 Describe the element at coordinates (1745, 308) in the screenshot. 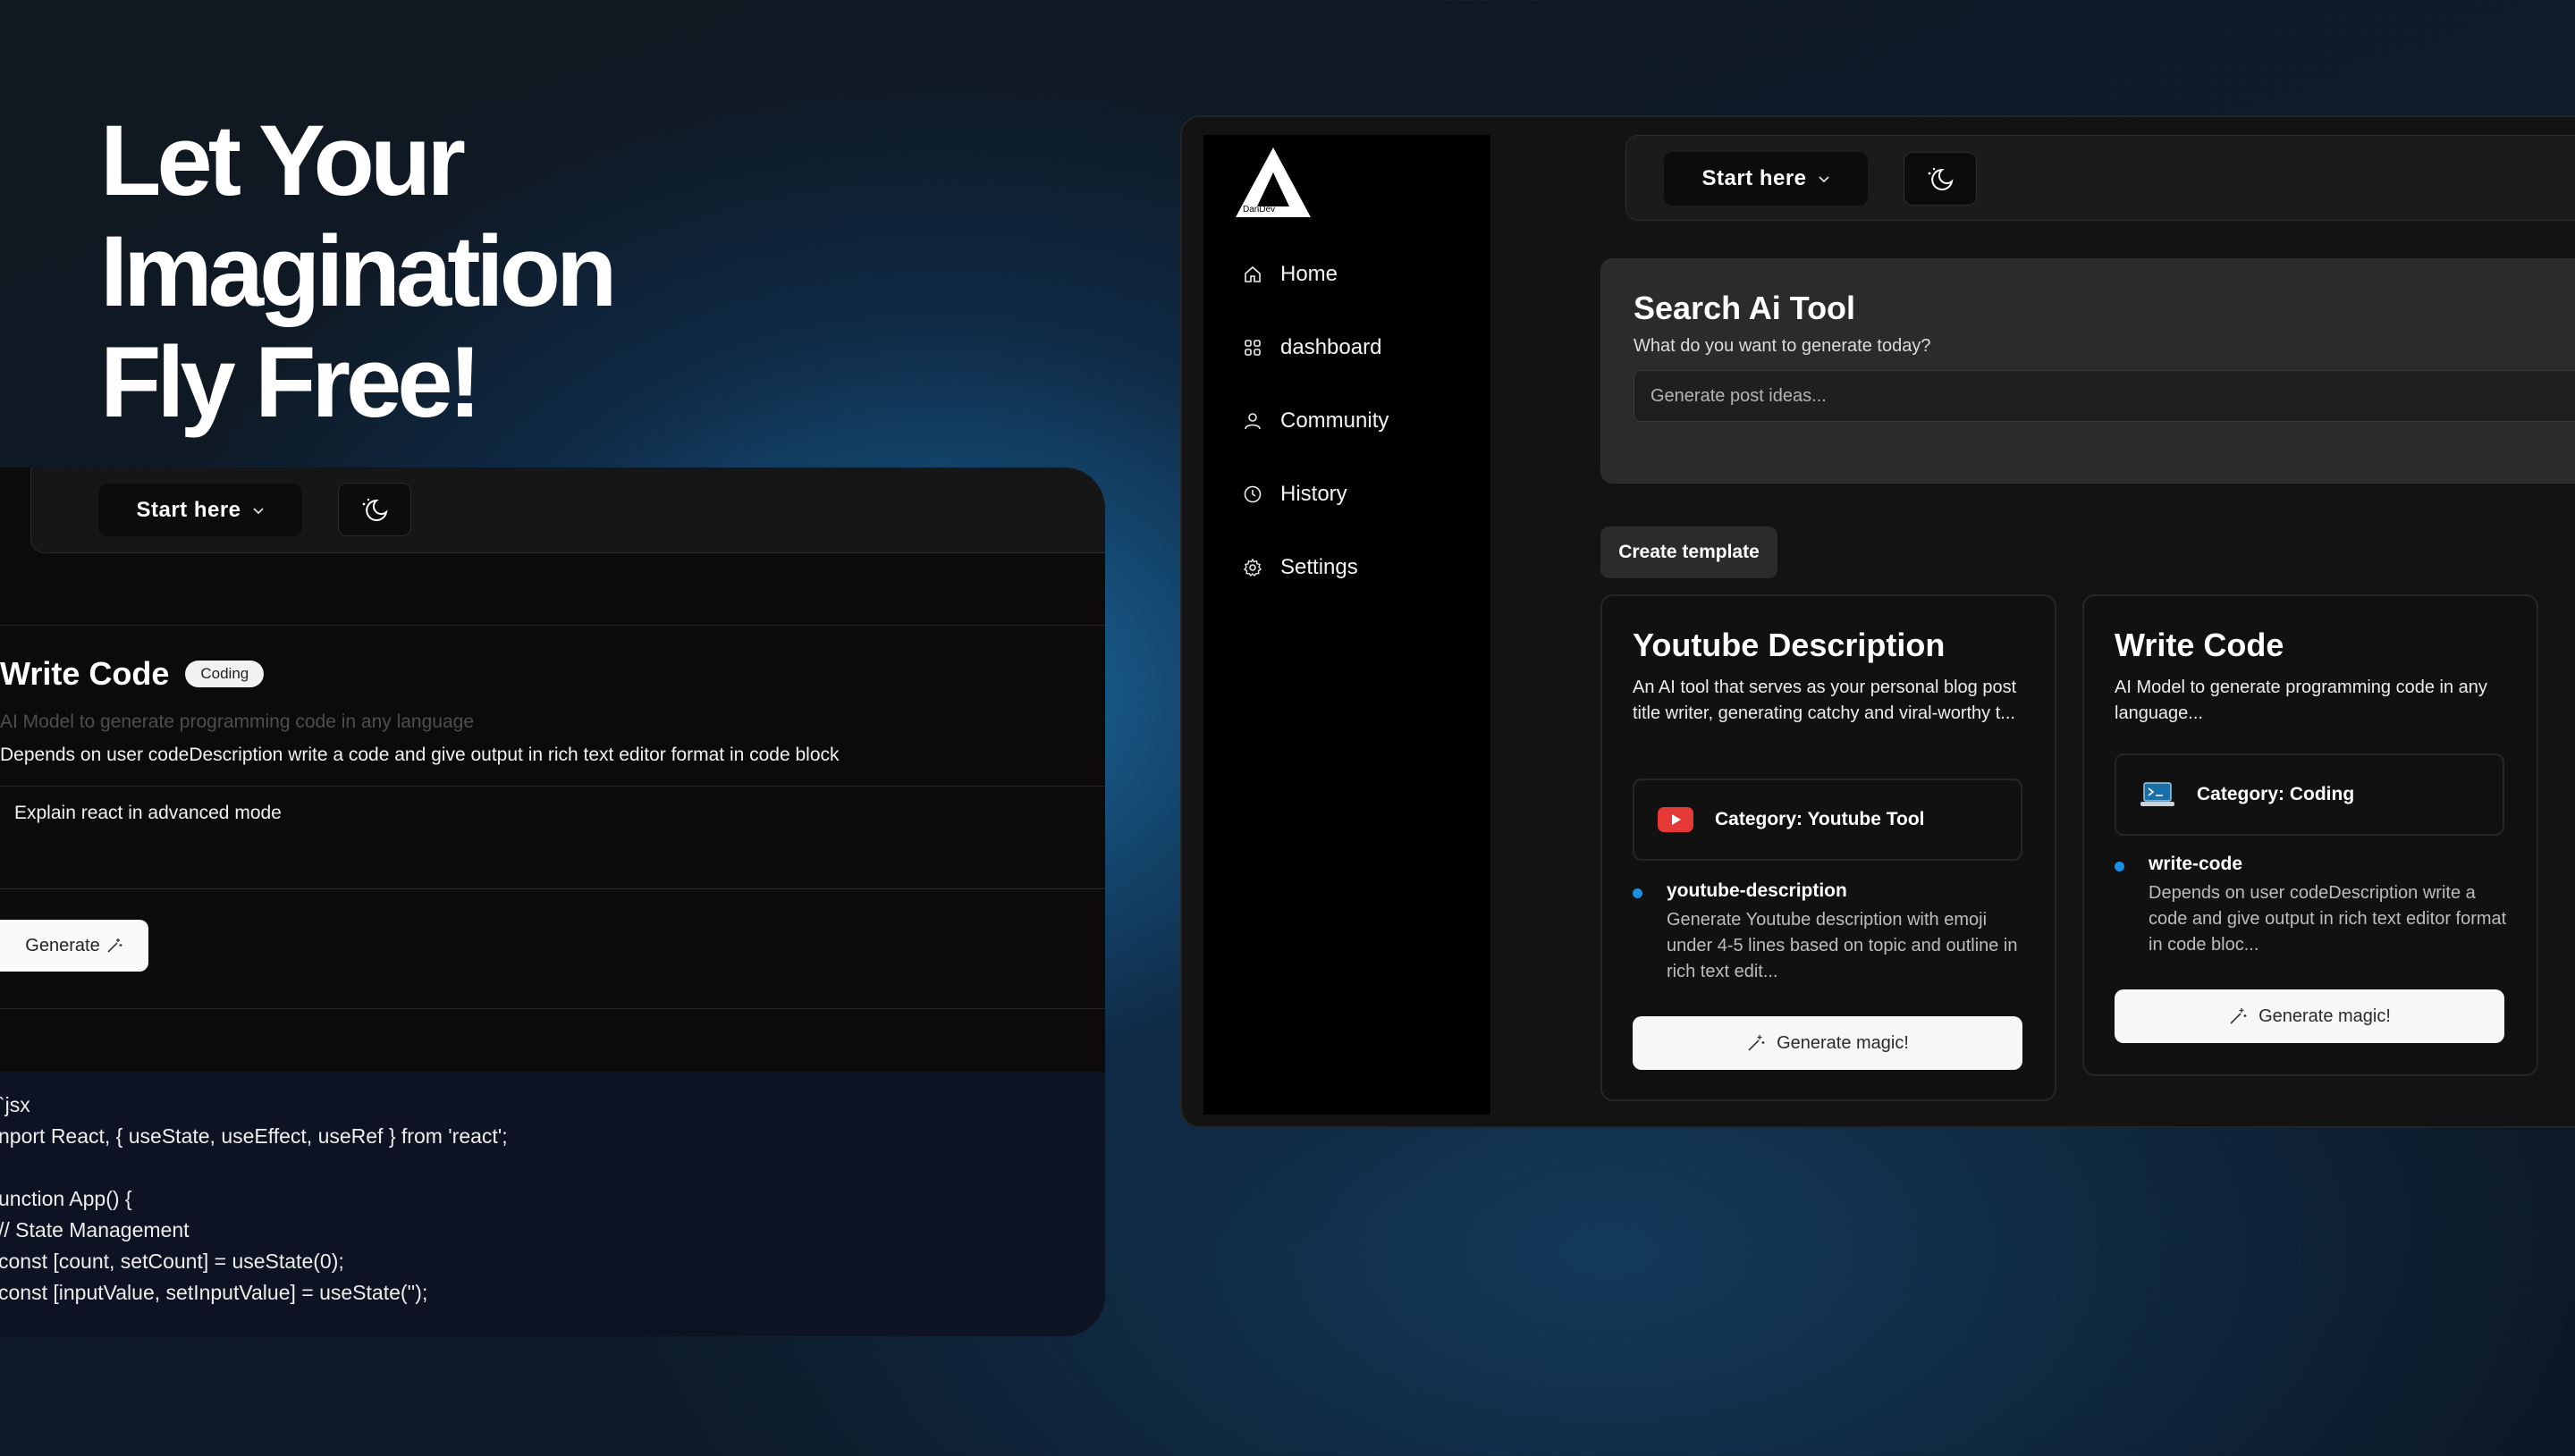

I see `search-title: Search Ai Tool` at that location.